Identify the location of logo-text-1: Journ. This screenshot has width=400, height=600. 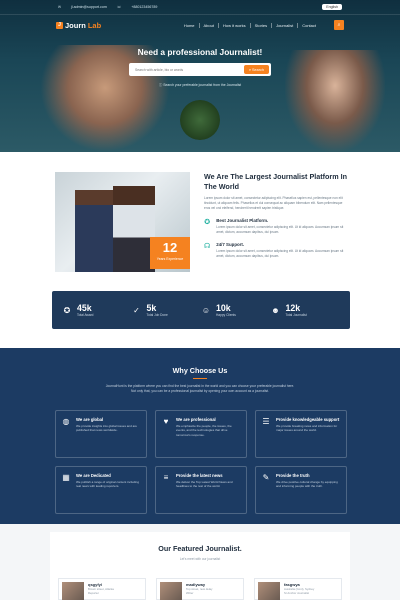
(75, 25).